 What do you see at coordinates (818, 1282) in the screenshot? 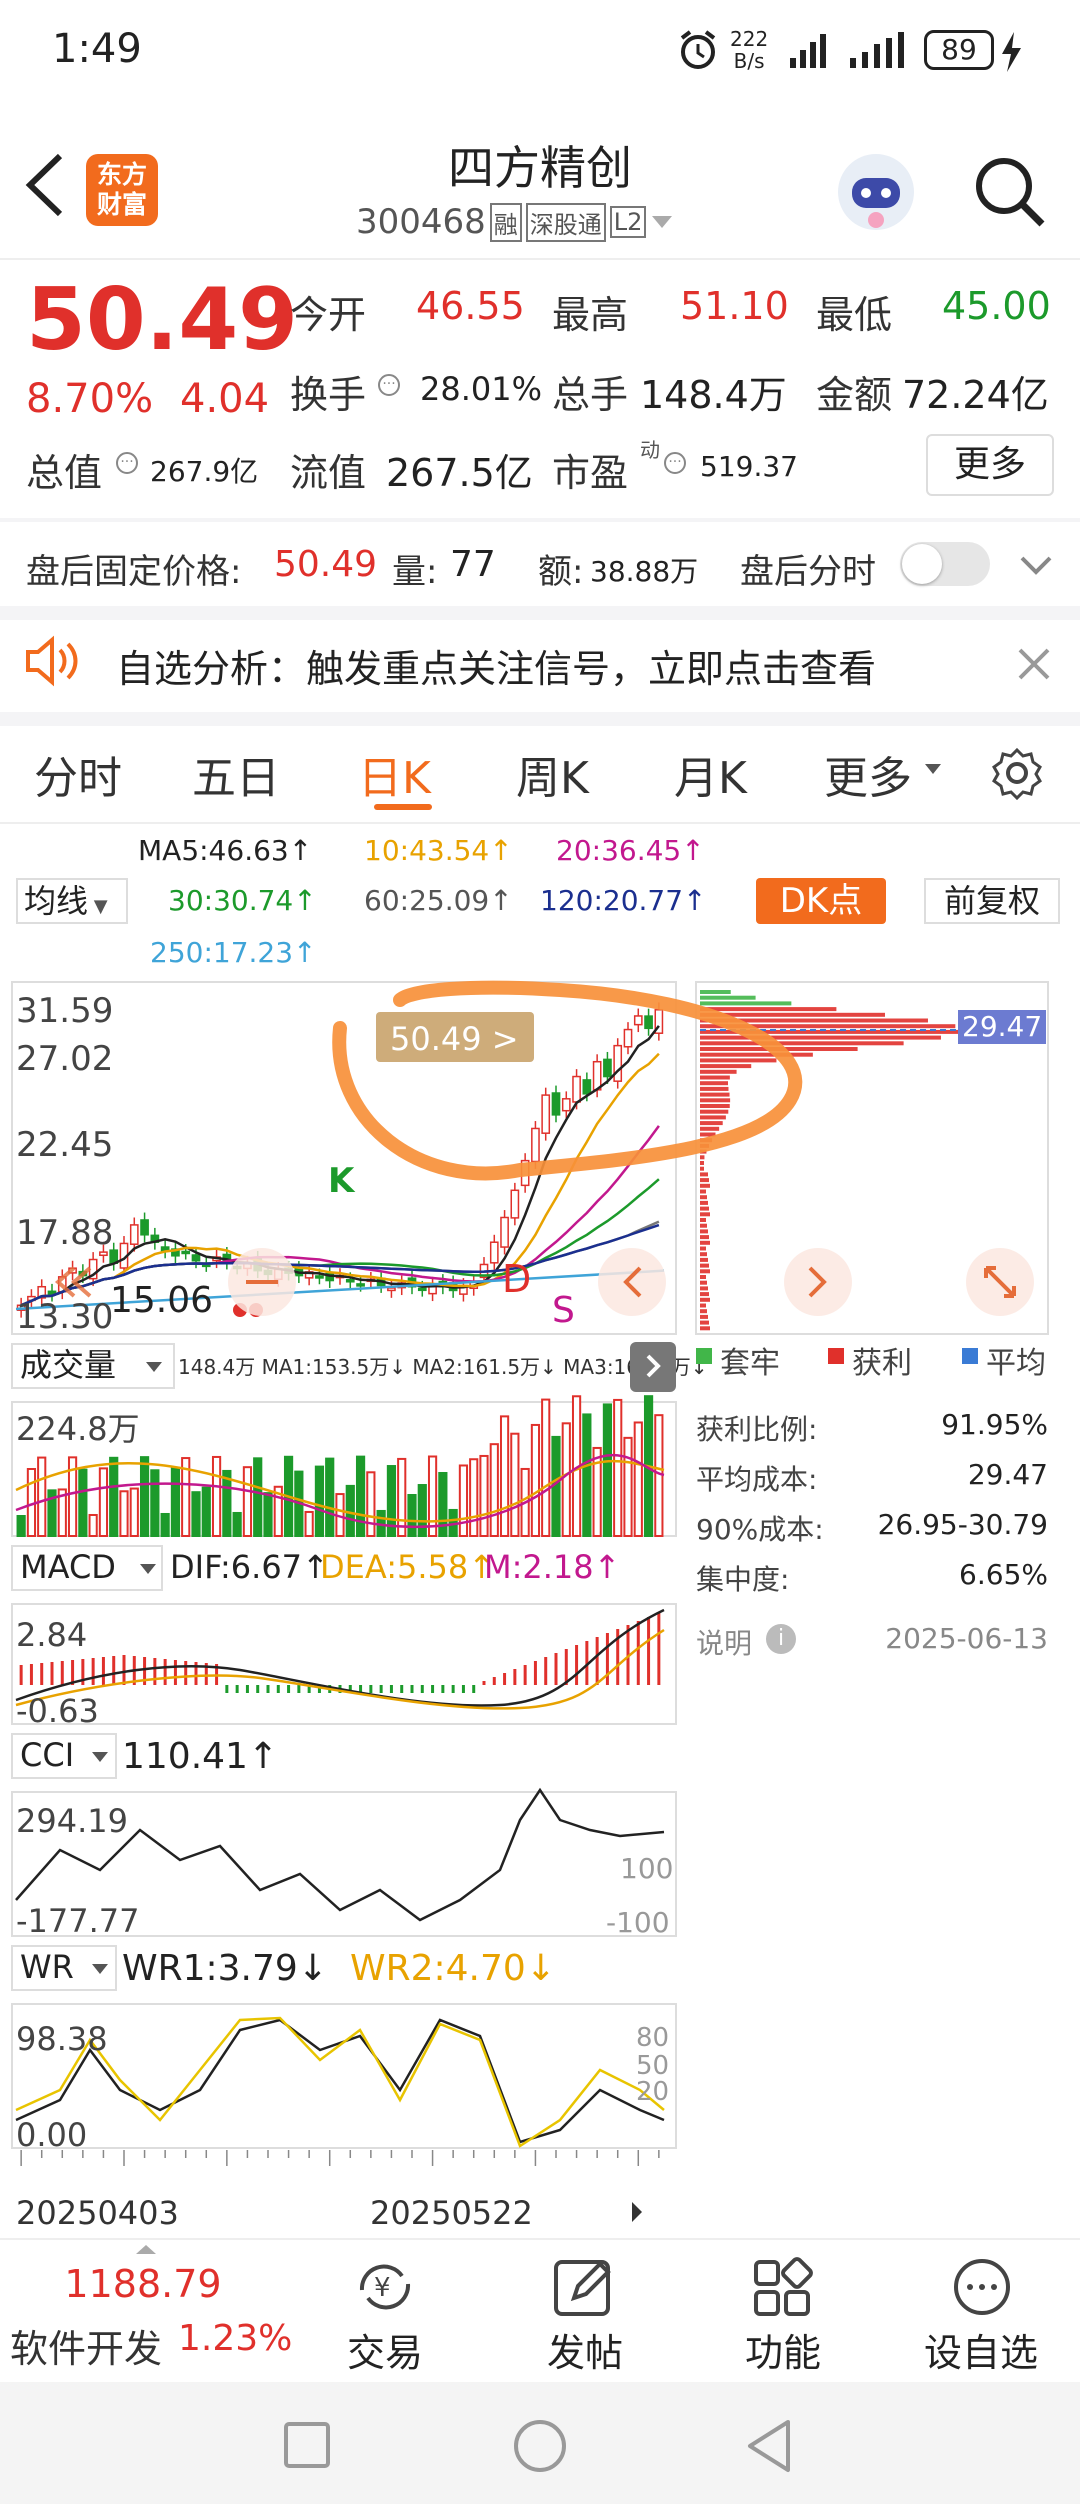
I see `scroll-right-button` at bounding box center [818, 1282].